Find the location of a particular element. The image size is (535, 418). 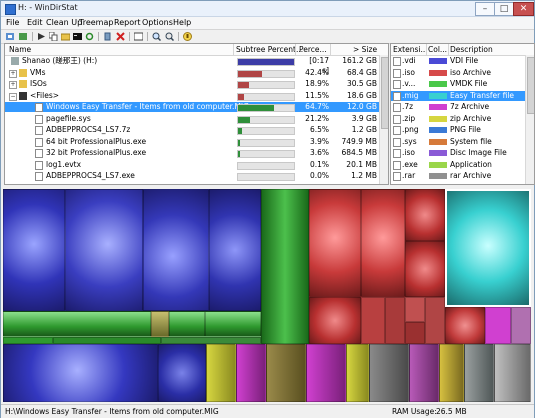

tree-row-file: ADBEPPROCS4_LS7.exe 0.0% 1.2 MB is located at coordinates (196, 176).